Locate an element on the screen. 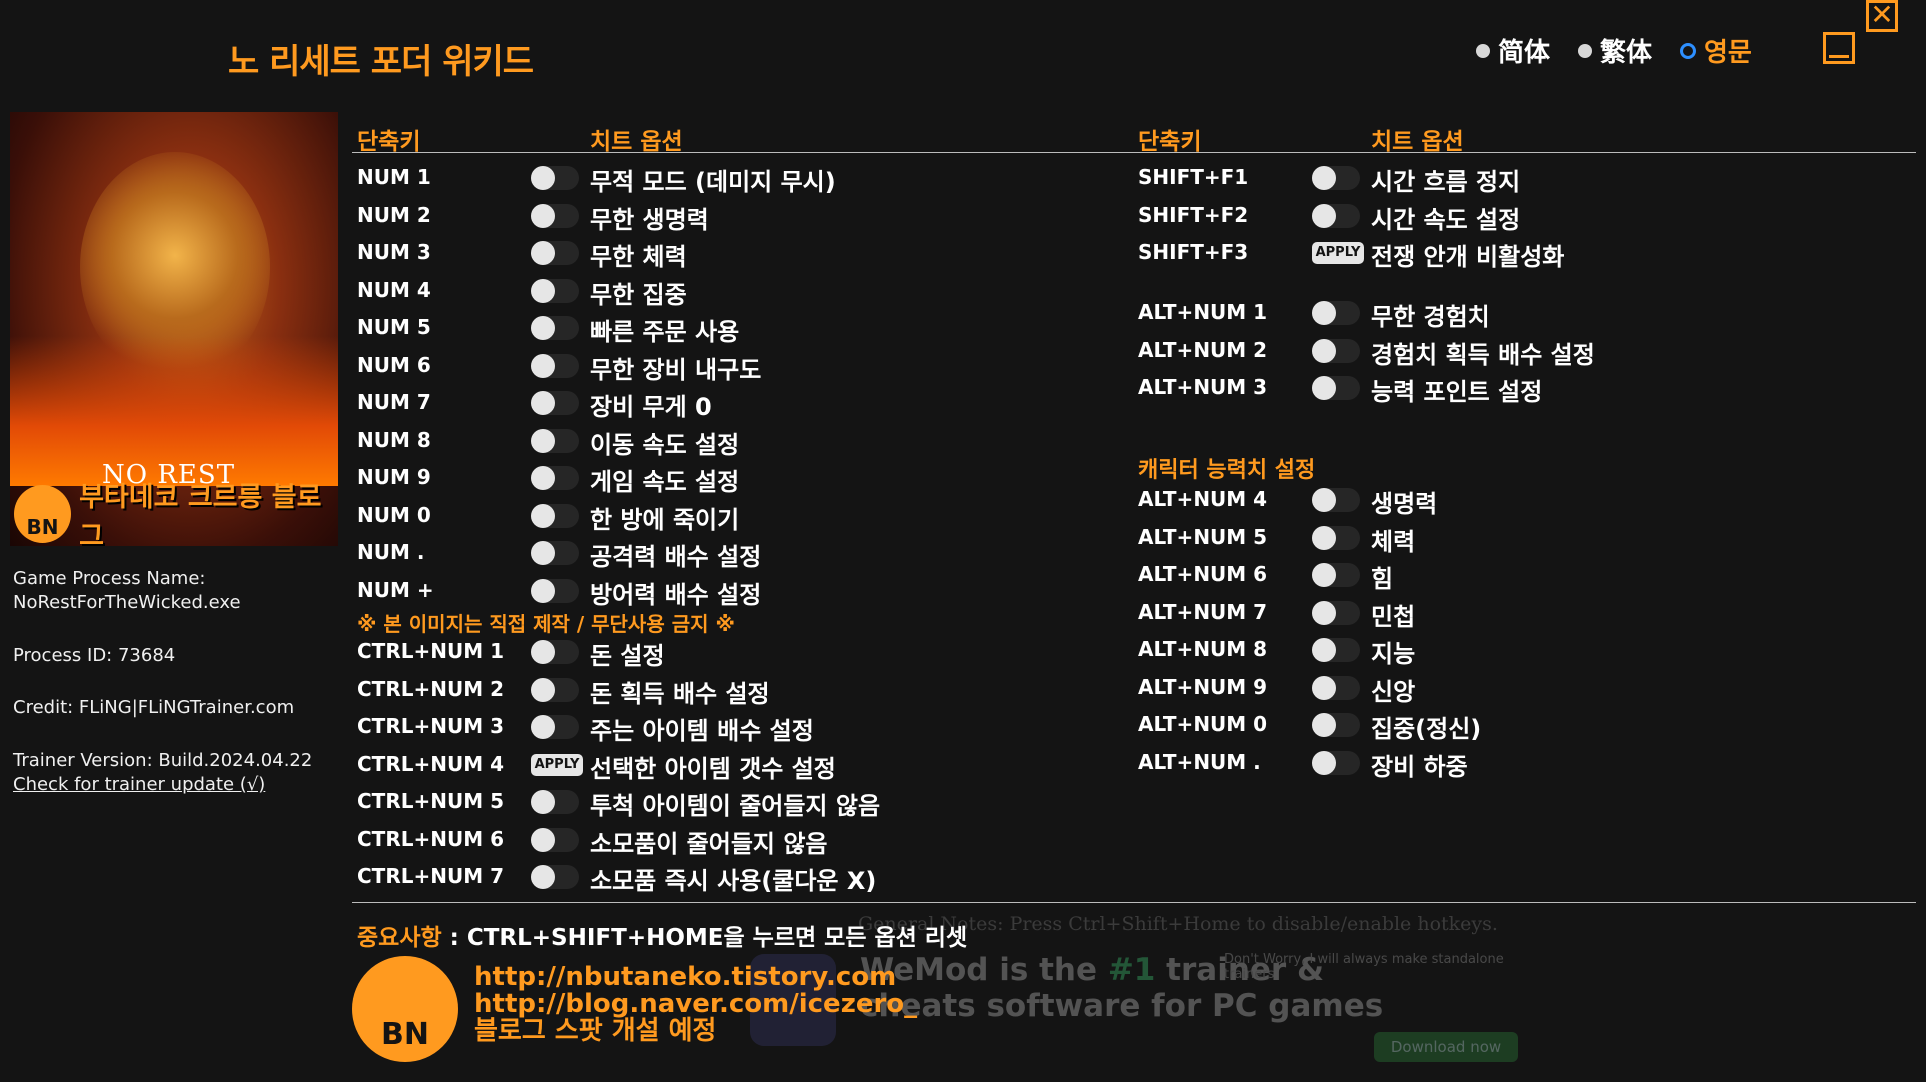  close-icon: ✕ is located at coordinates (1882, 15).